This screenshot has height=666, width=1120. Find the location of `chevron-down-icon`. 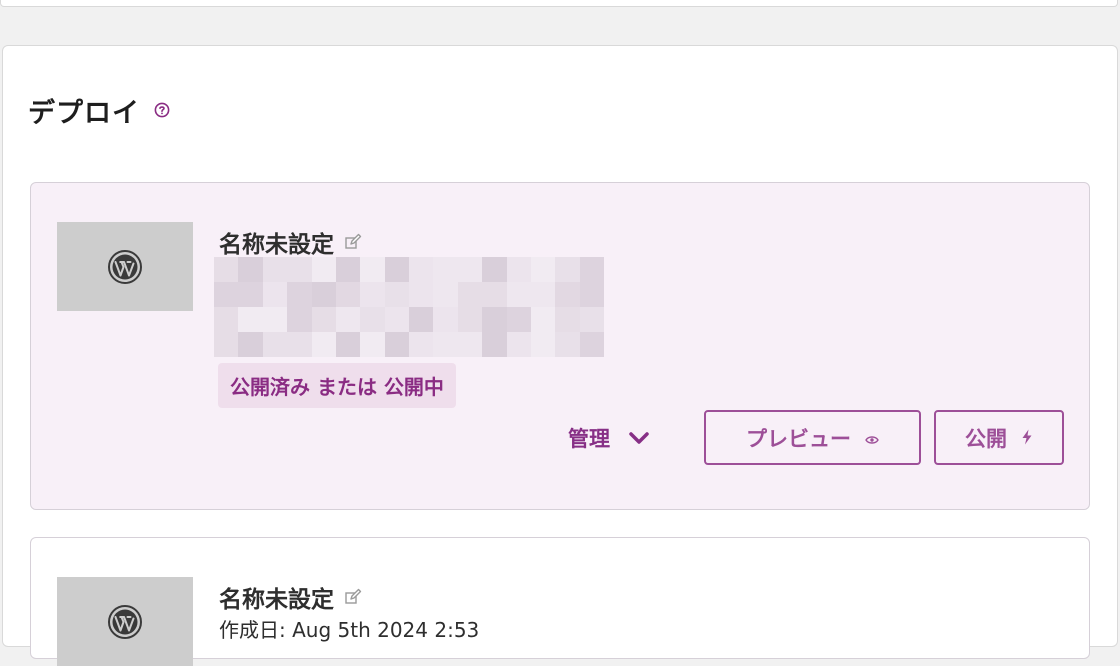

chevron-down-icon is located at coordinates (639, 438).